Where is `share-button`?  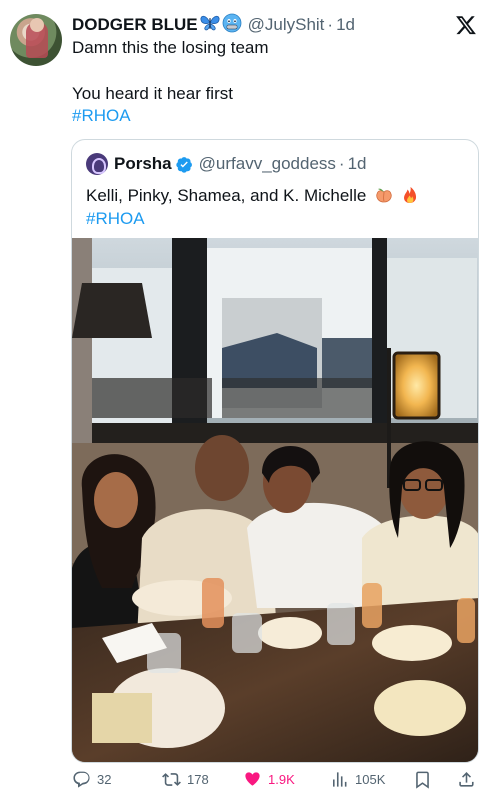
share-button is located at coordinates (469, 779).